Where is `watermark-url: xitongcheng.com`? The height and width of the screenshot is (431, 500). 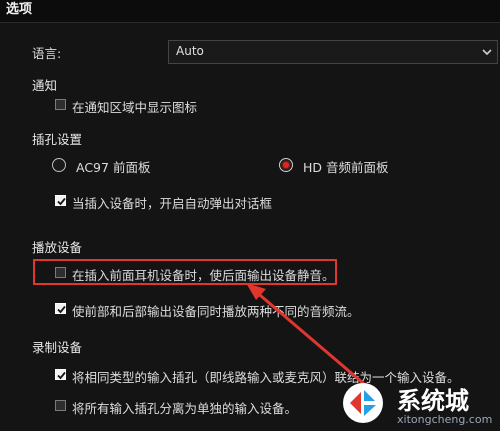
watermark-url: xitongcheng.com is located at coordinates (445, 419).